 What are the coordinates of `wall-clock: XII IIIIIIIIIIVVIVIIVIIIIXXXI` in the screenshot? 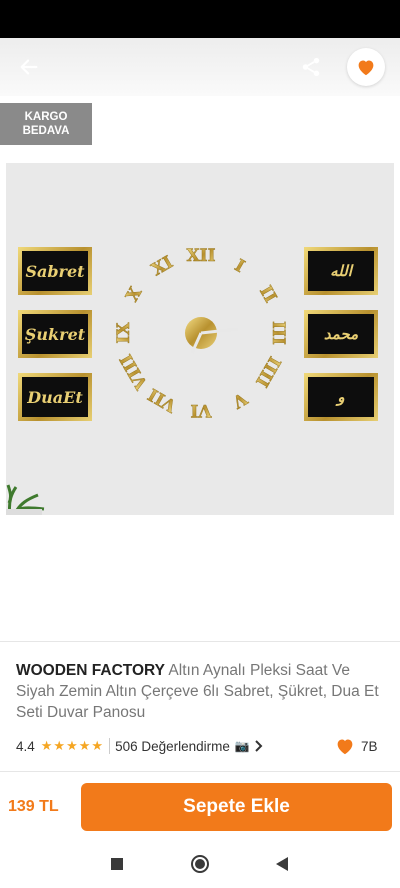 It's located at (201, 333).